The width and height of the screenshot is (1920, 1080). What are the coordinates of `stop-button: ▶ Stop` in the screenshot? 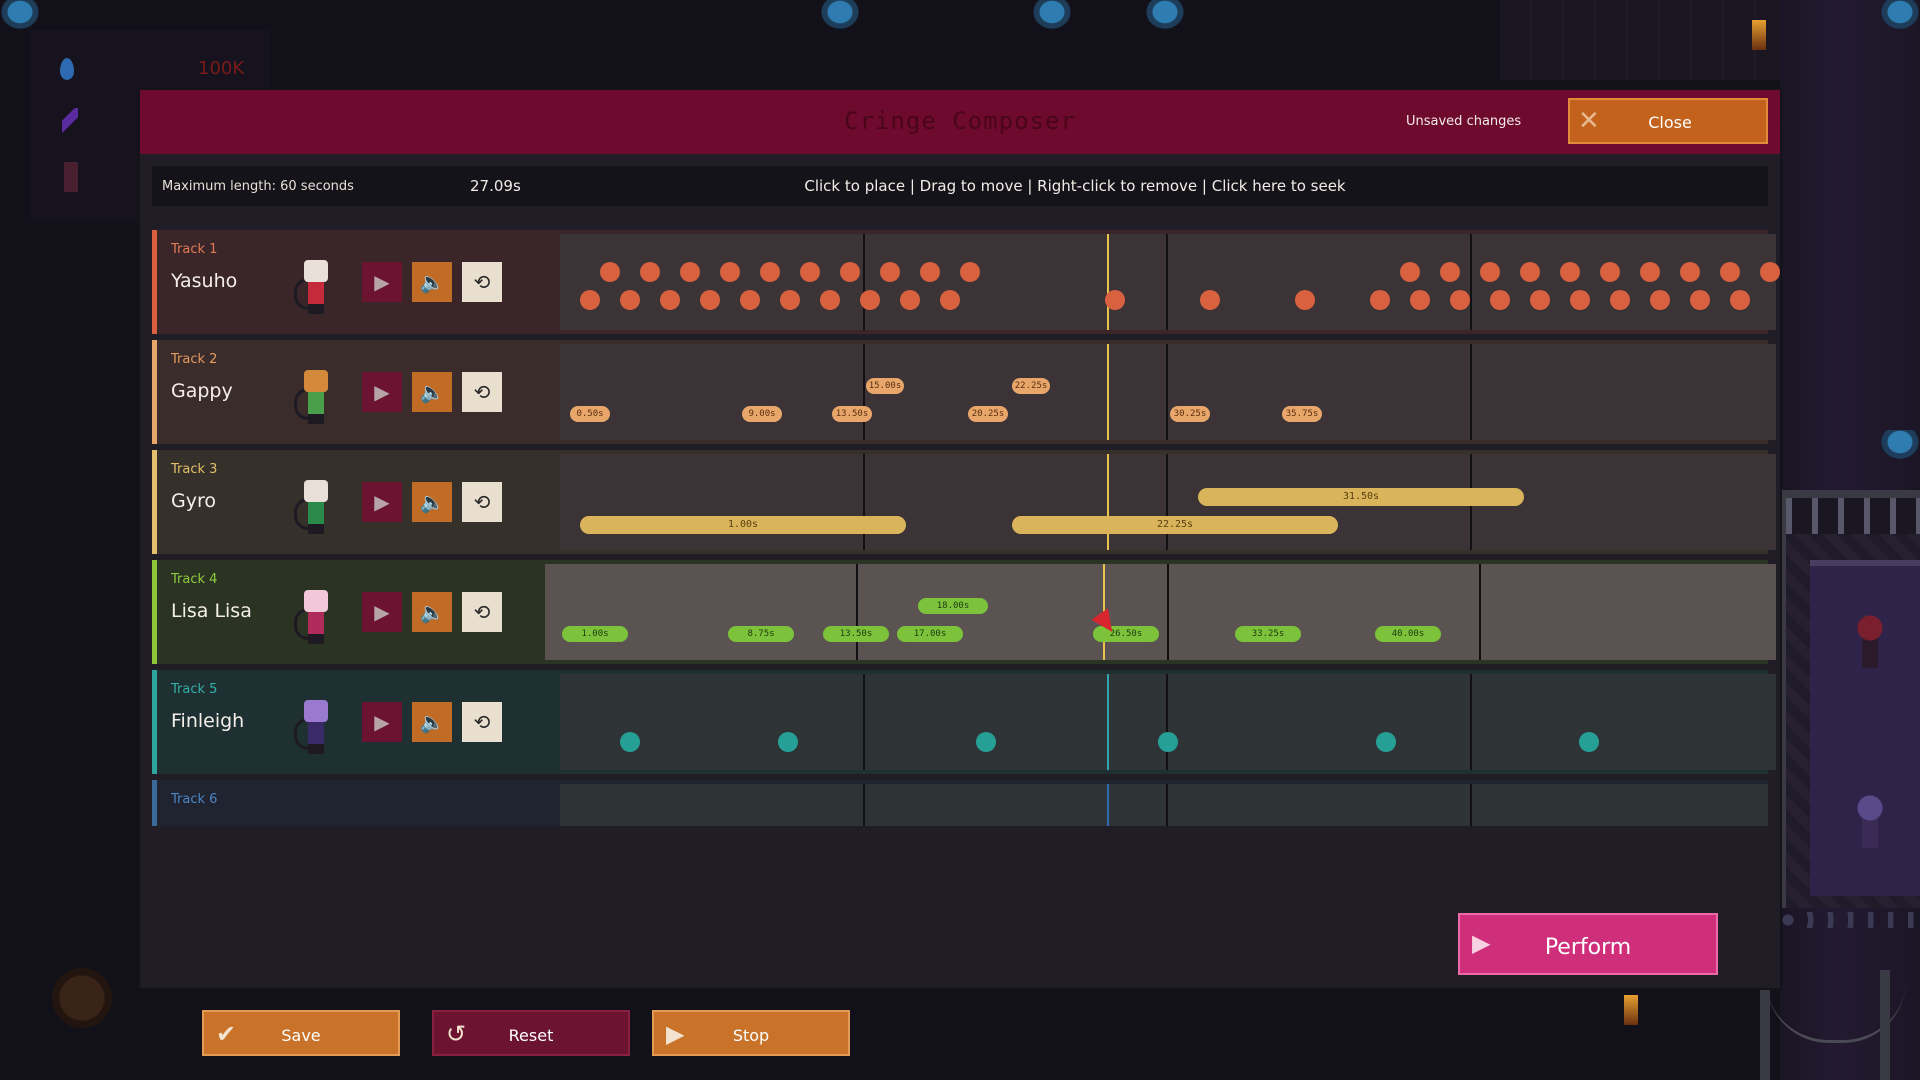 It's located at (751, 1033).